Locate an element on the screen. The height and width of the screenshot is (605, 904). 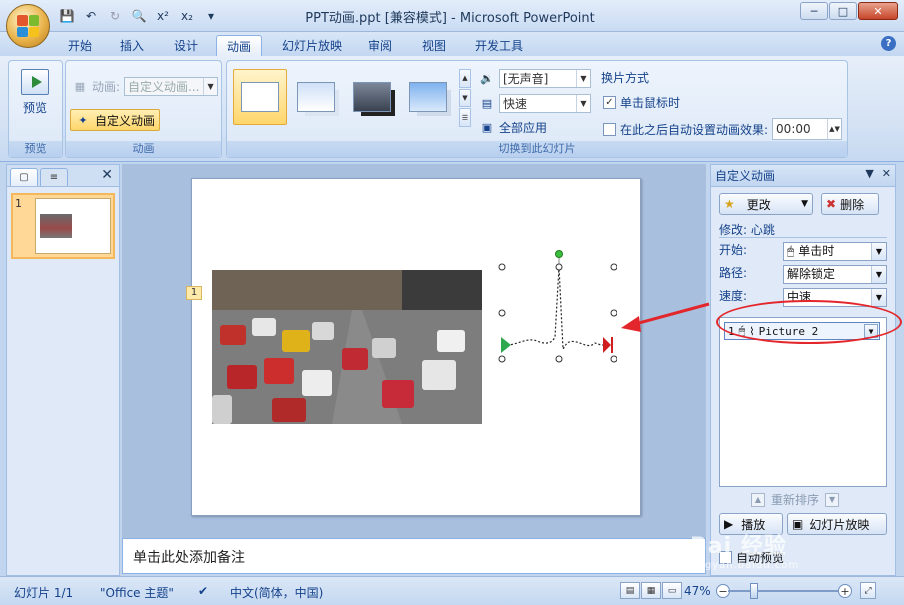
undo-icon: ↶ is located at coordinates (91, 16).